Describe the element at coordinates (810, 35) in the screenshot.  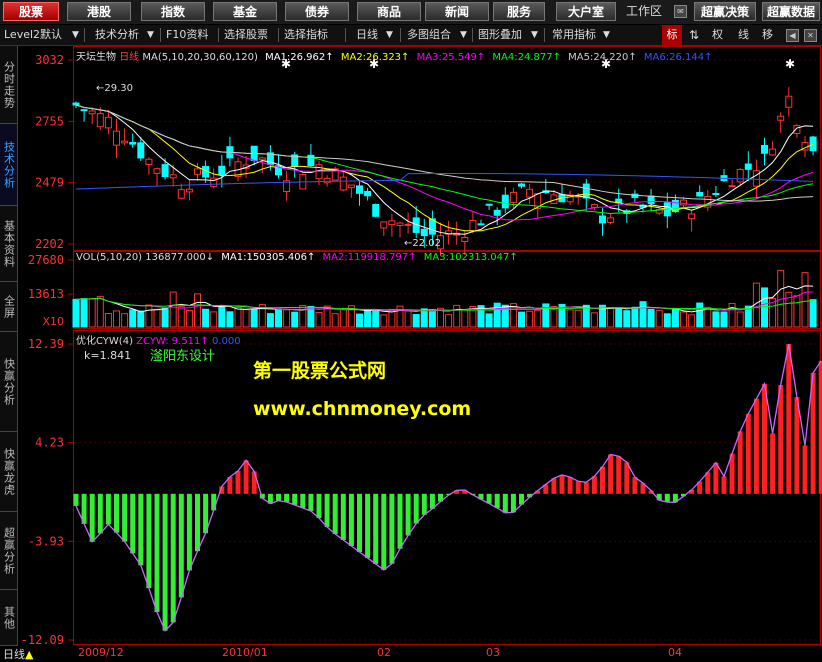
I see `close-icon: ✕` at that location.